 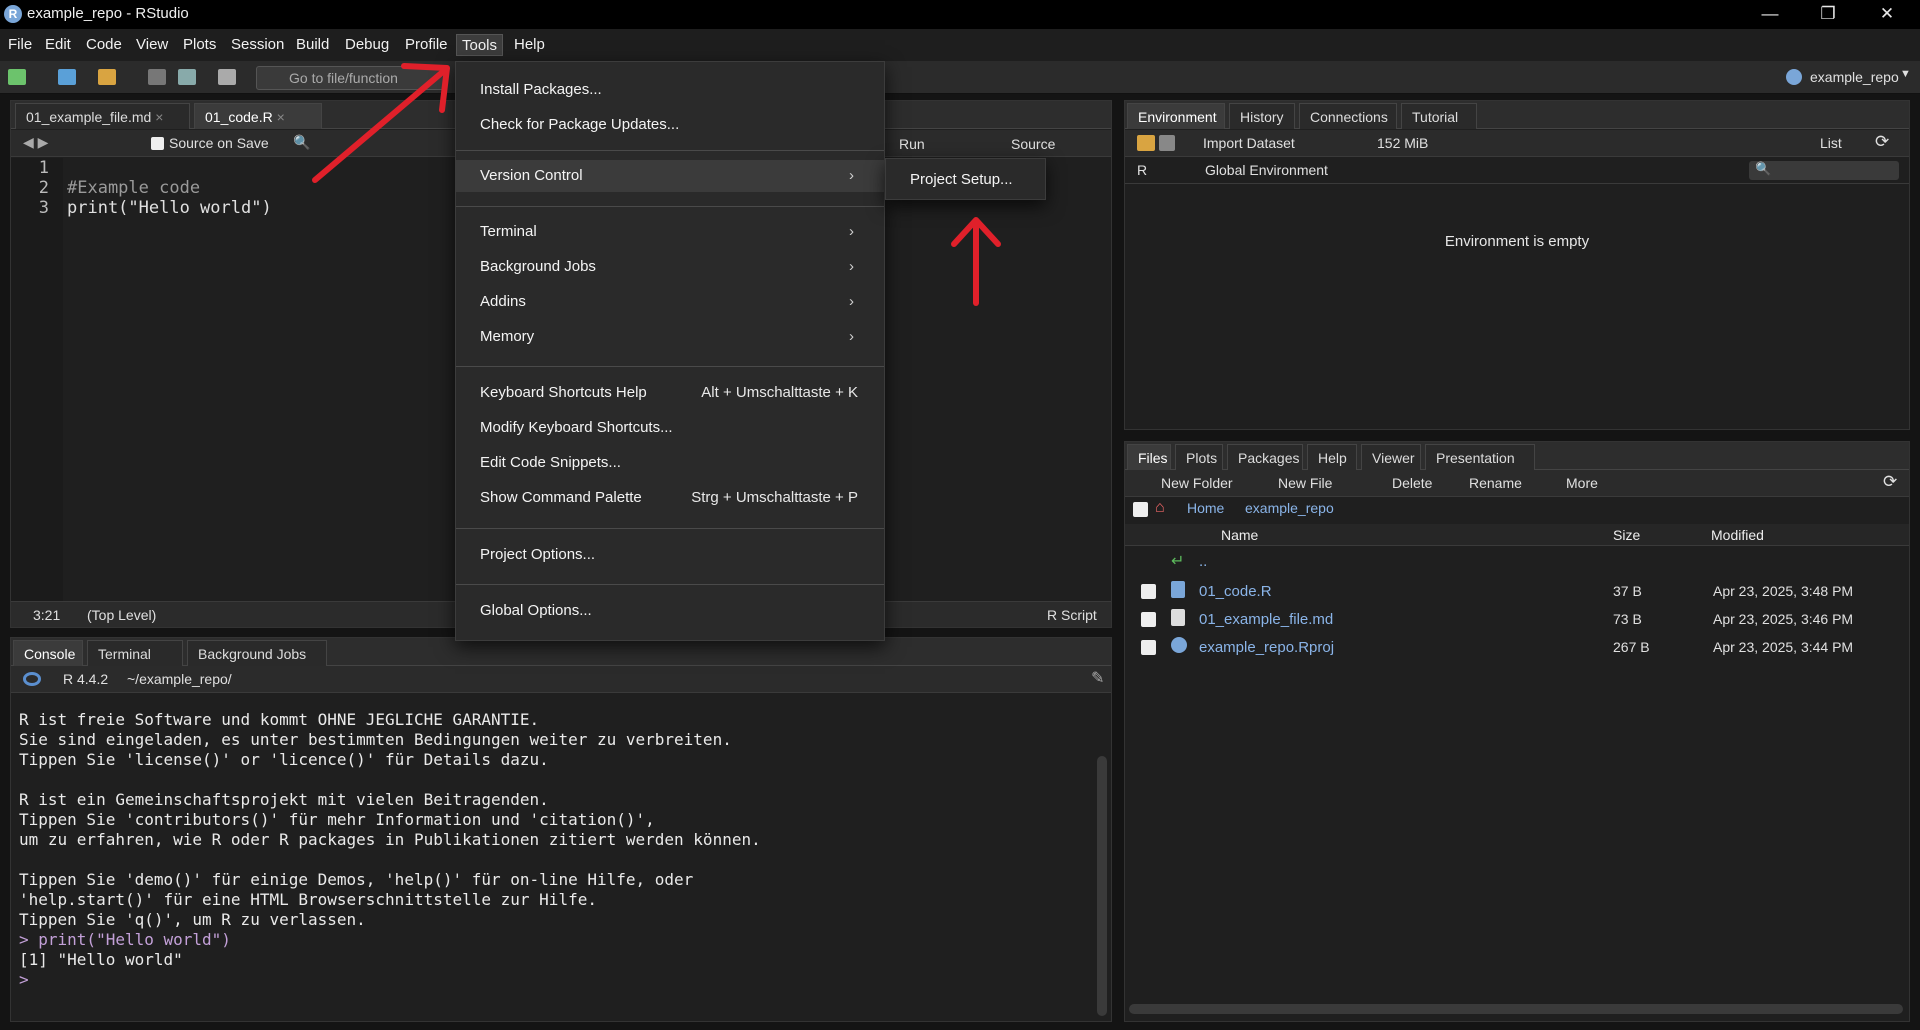 I want to click on select-all-checkbox, so click(x=1140, y=509).